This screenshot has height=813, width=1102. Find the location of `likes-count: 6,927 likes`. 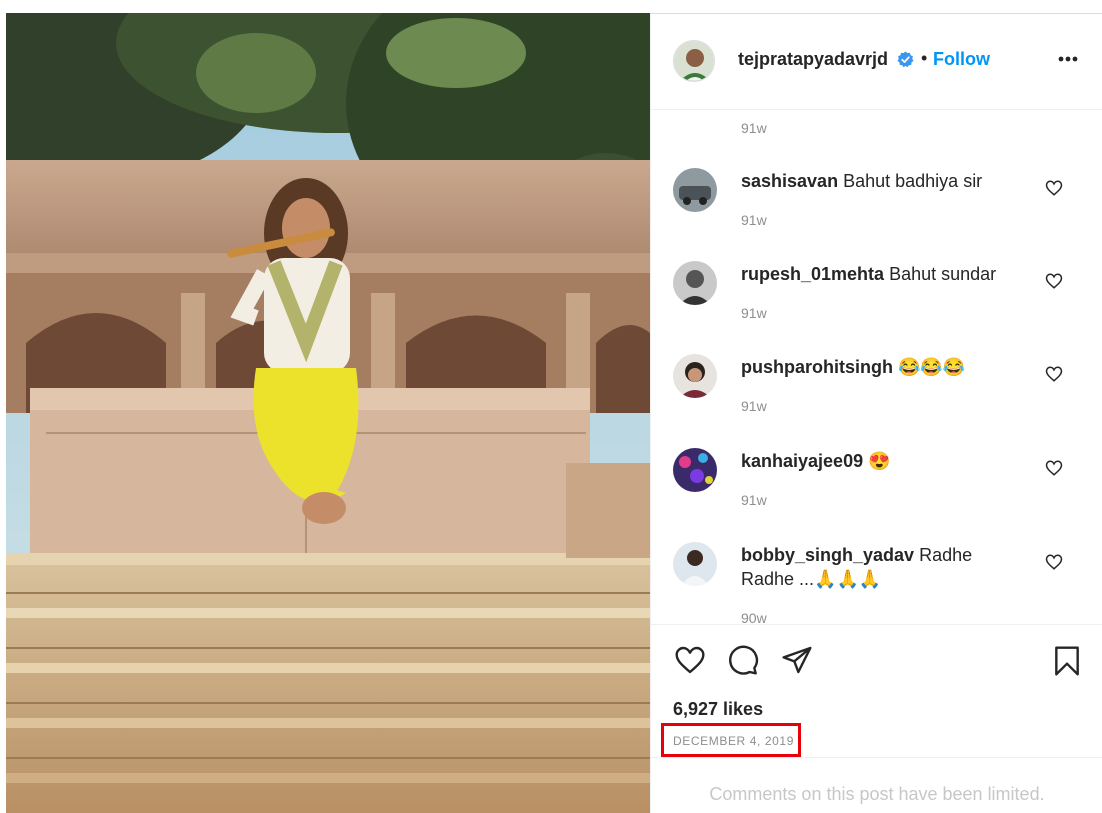

likes-count: 6,927 likes is located at coordinates (718, 709).